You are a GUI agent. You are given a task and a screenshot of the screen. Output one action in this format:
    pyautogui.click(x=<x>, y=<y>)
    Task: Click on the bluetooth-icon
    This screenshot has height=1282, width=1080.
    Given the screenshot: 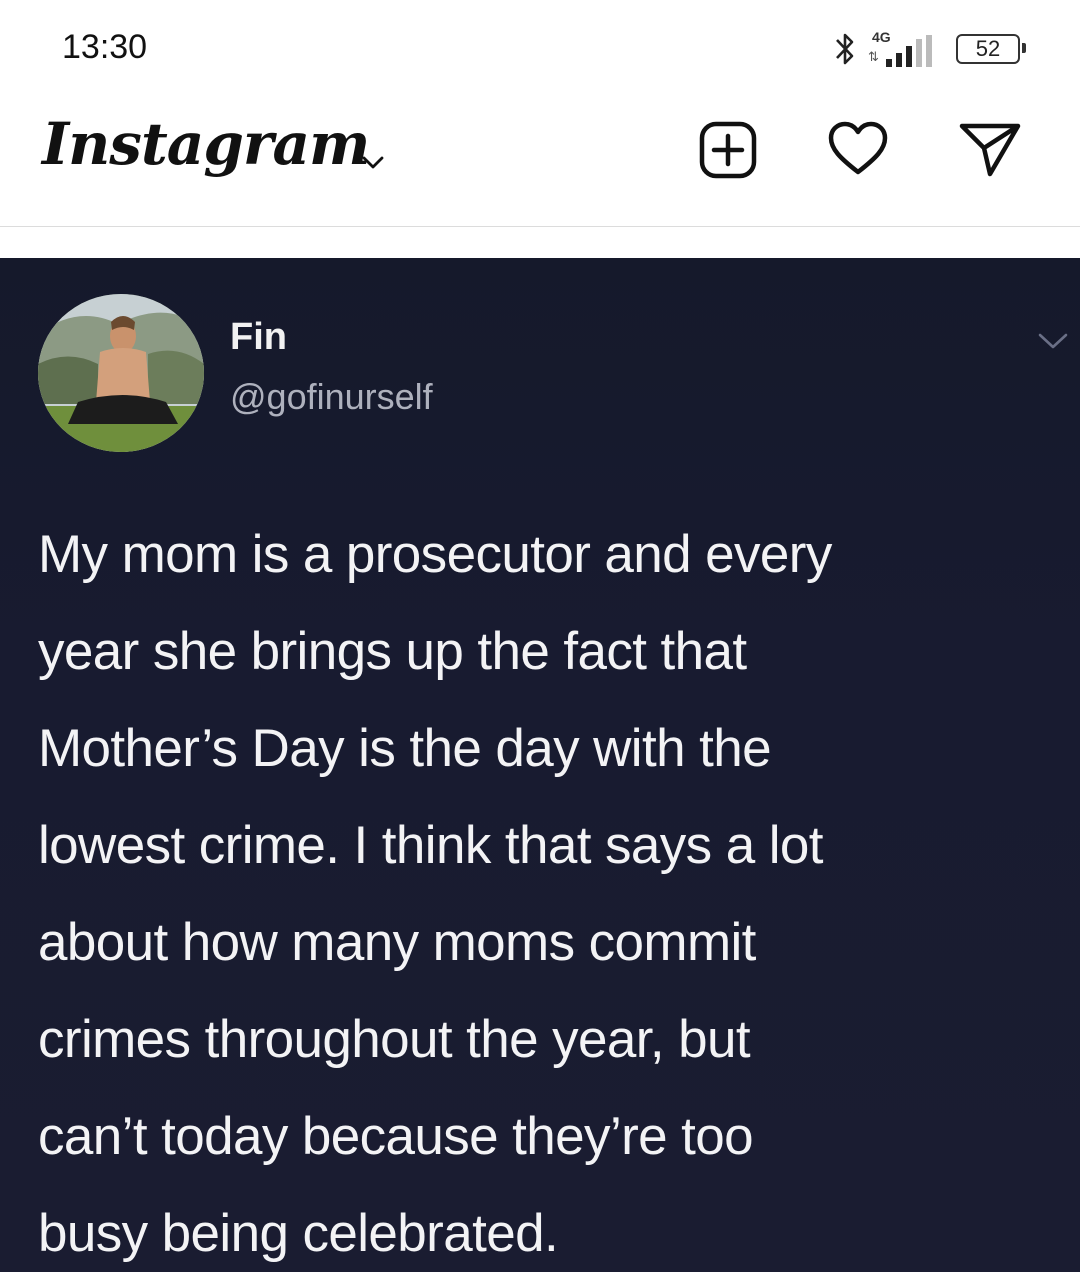 What is the action you would take?
    pyautogui.click(x=845, y=49)
    